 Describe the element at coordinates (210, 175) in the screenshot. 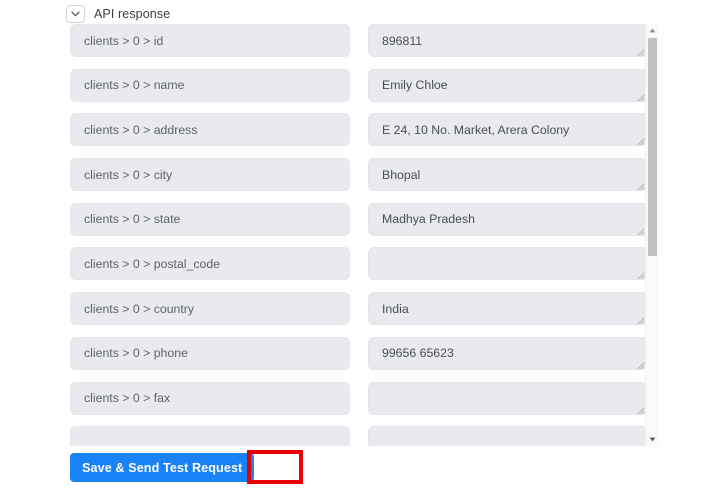

I see `source-path-field: clients > 0 > city` at that location.